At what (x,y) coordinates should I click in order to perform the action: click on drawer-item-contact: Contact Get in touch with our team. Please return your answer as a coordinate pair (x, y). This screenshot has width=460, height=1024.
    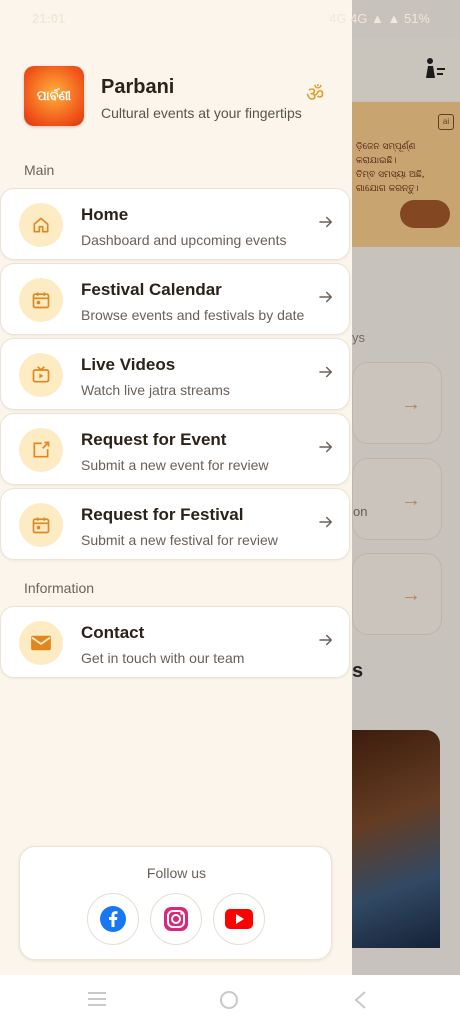
    Looking at the image, I should click on (175, 642).